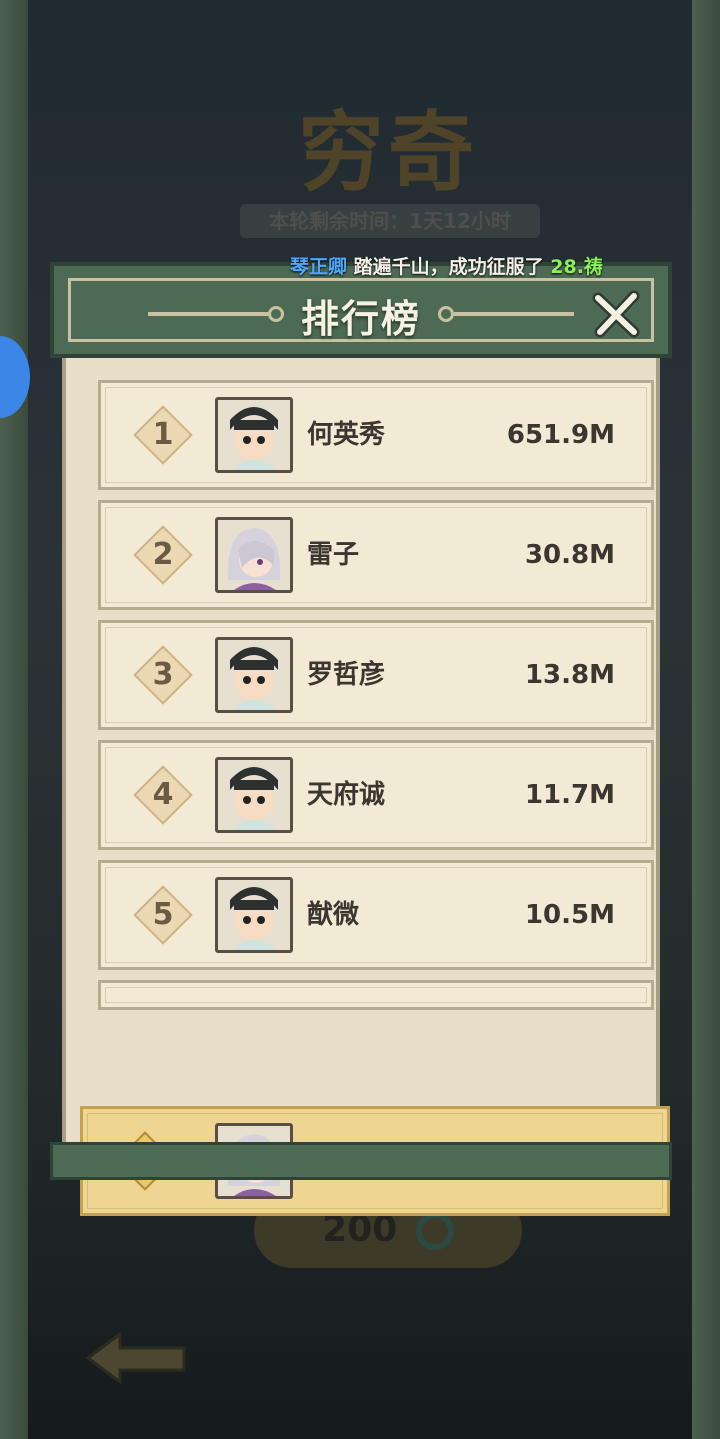  Describe the element at coordinates (163, 915) in the screenshot. I see `rank-badge: 5` at that location.